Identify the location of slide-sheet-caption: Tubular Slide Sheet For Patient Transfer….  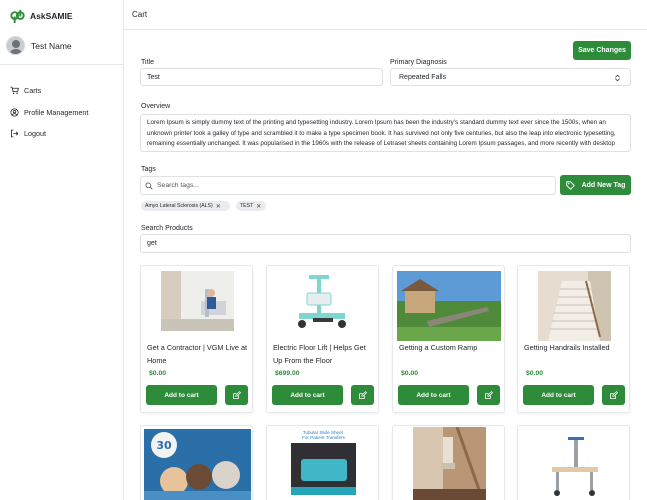
(324, 435).